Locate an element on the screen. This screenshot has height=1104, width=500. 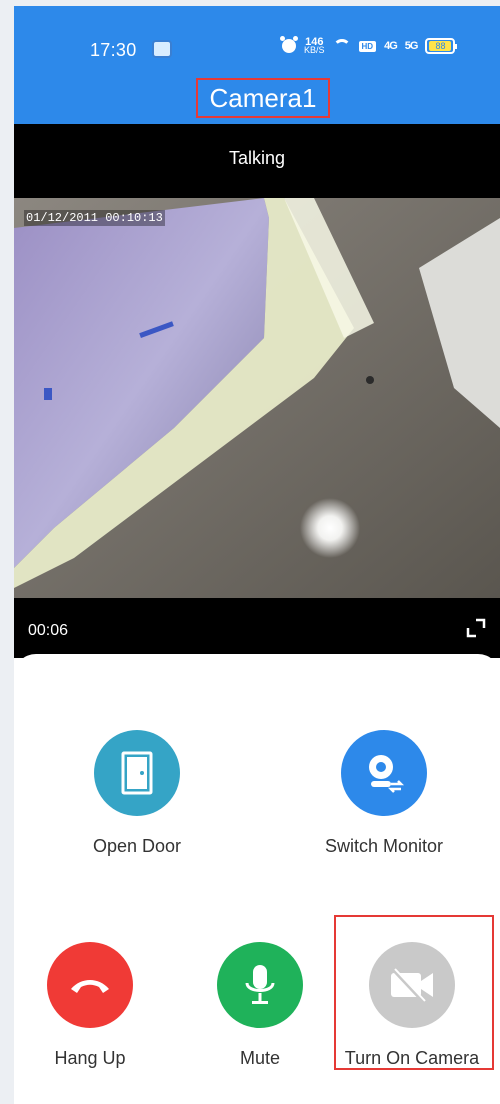
call-duration: 00:06 is located at coordinates (48, 630).